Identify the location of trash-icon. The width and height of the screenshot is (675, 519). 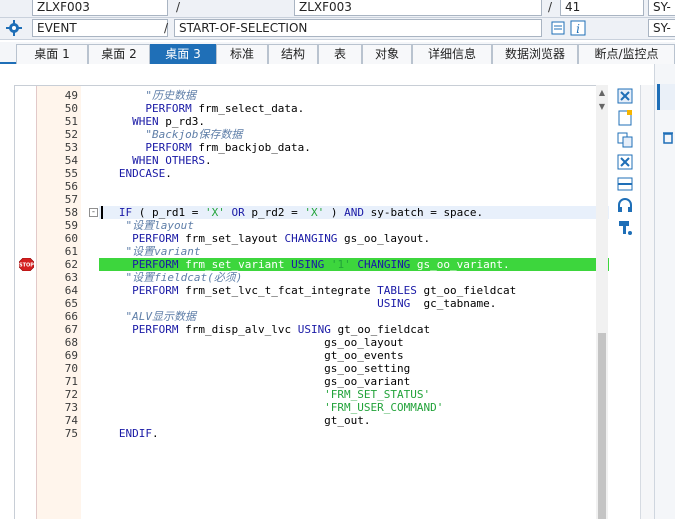
(668, 137).